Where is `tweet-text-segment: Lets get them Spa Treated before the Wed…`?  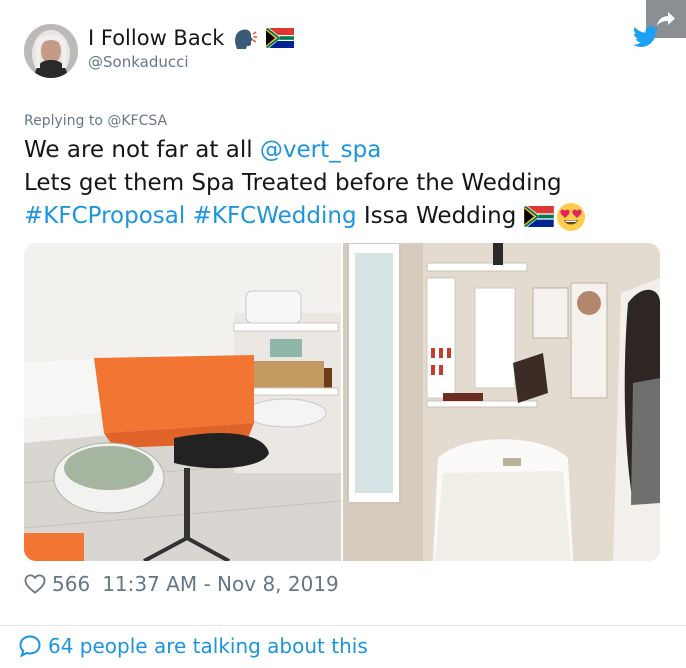
tweet-text-segment: Lets get them Spa Treated before the Wed… is located at coordinates (293, 183).